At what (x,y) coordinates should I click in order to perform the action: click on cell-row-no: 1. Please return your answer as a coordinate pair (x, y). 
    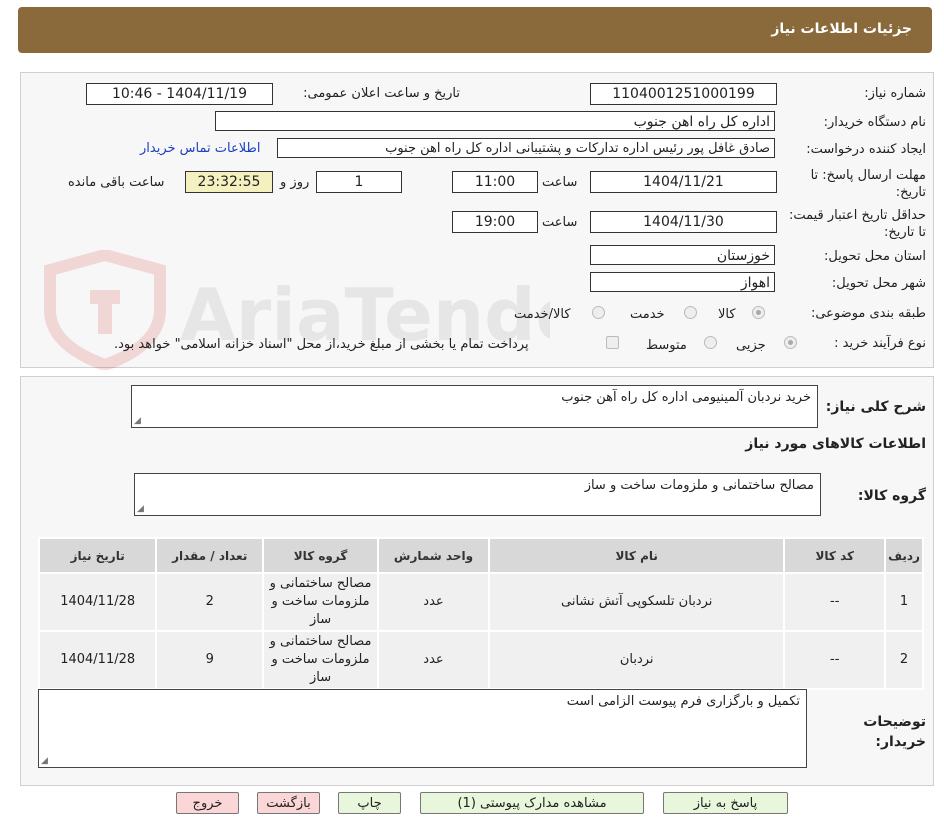
    Looking at the image, I should click on (904, 602).